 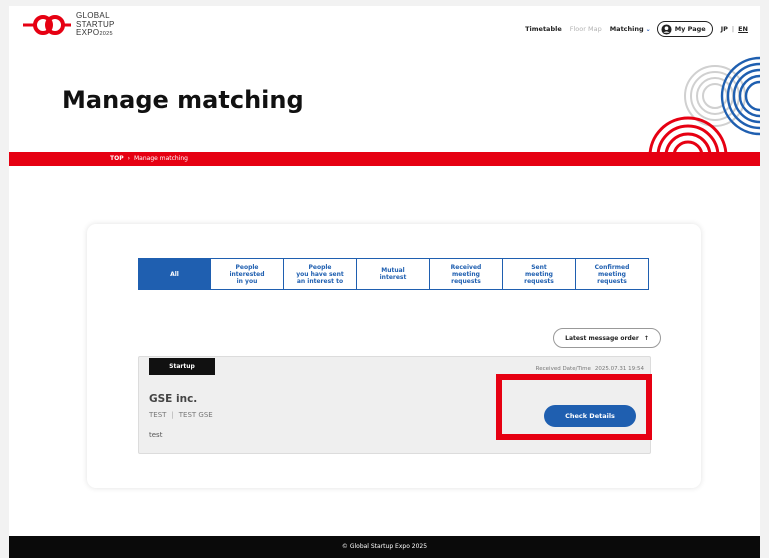 I want to click on chevron-down-icon: ⌄, so click(x=648, y=29).